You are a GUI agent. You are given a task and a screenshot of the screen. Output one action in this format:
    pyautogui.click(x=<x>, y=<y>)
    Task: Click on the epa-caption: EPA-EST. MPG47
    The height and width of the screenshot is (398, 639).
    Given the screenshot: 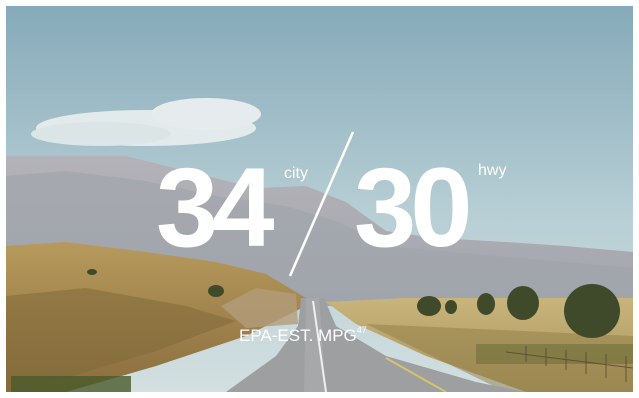 What is the action you would take?
    pyautogui.click(x=303, y=335)
    